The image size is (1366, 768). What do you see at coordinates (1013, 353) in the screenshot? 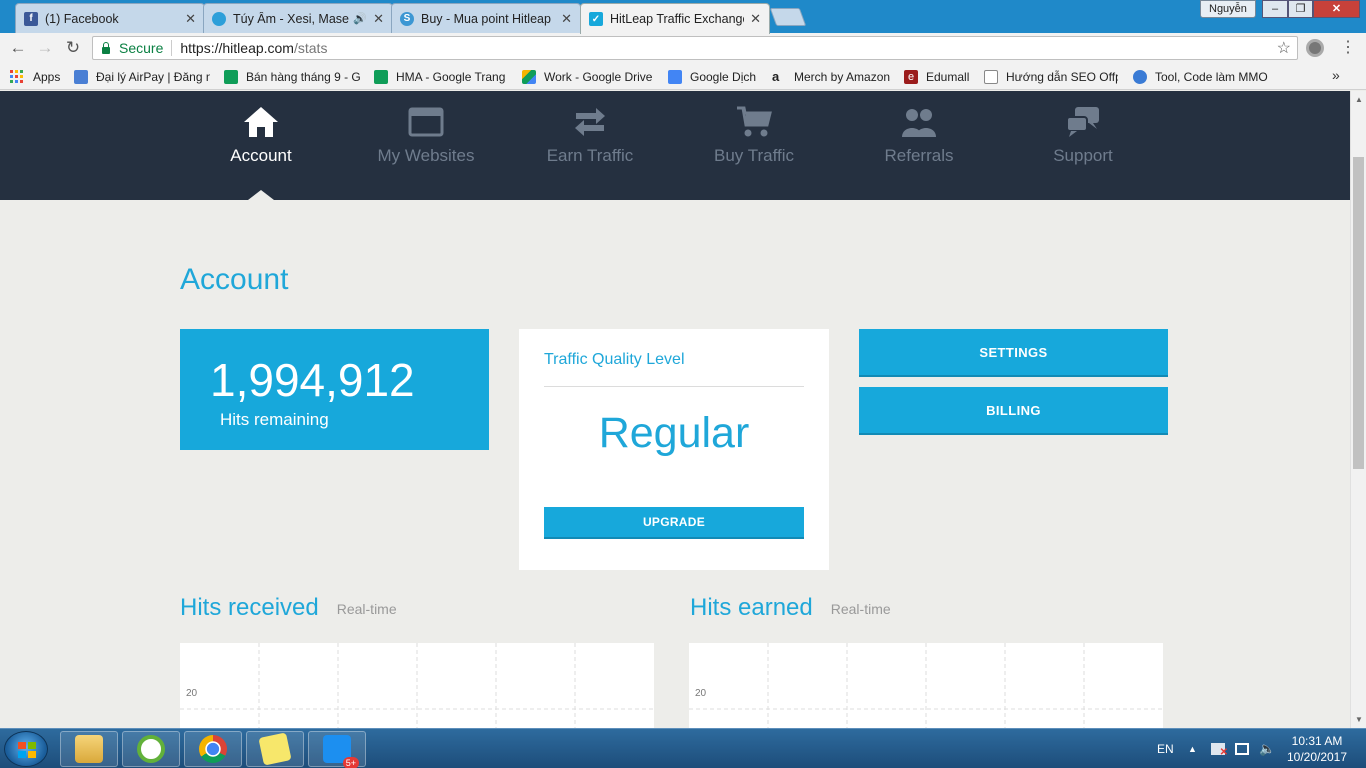
I see `settings-button: SETTINGS` at bounding box center [1013, 353].